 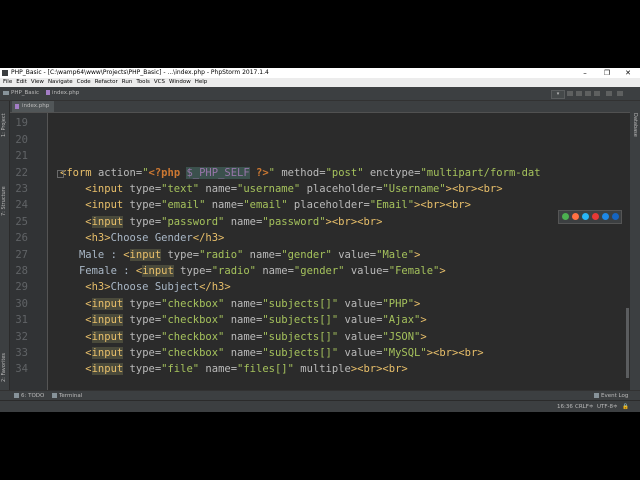 What do you see at coordinates (33, 106) in the screenshot?
I see `tab-index-php: index.php` at bounding box center [33, 106].